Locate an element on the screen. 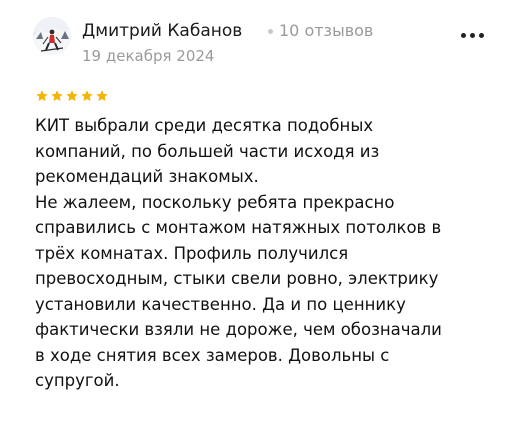  more-dots-icon is located at coordinates (463, 35).